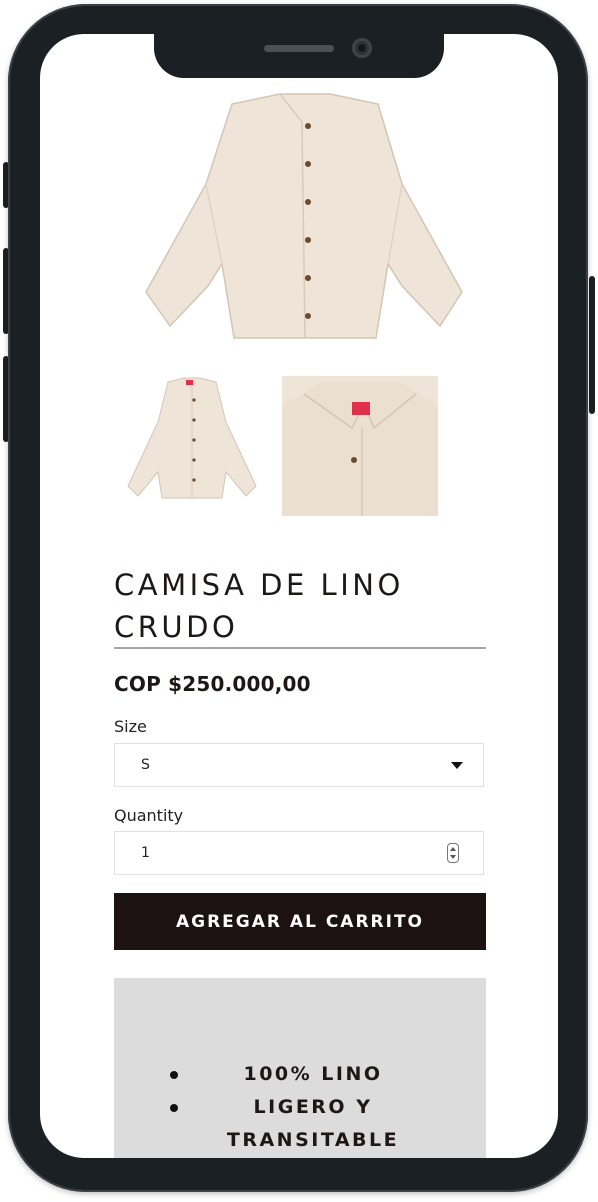  I want to click on quantity-stepper-icon, so click(453, 853).